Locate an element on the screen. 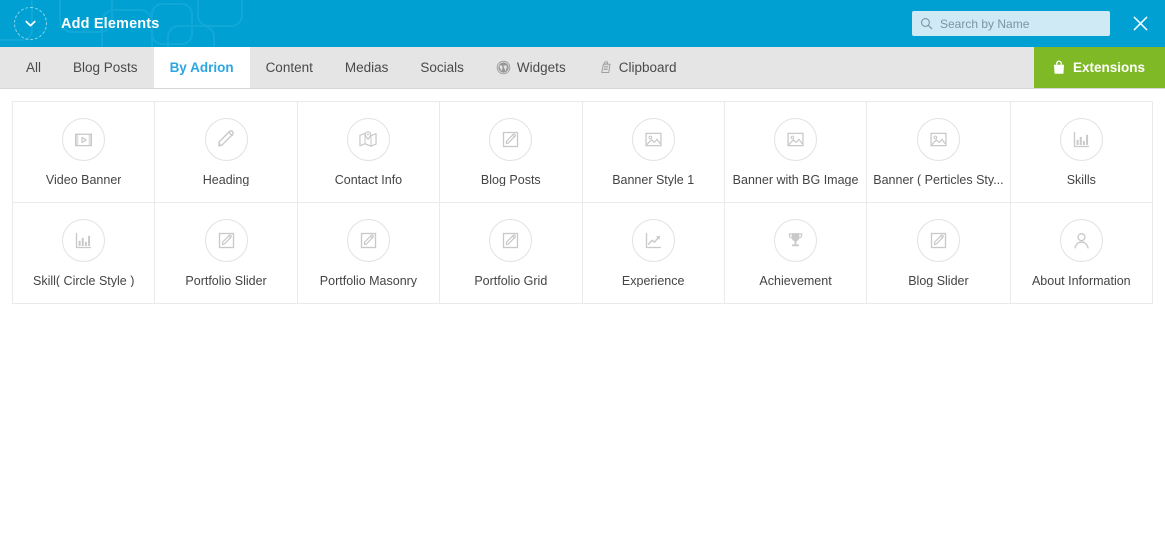 This screenshot has width=1165, height=544. element-card: Banner Style 1 is located at coordinates (653, 152).